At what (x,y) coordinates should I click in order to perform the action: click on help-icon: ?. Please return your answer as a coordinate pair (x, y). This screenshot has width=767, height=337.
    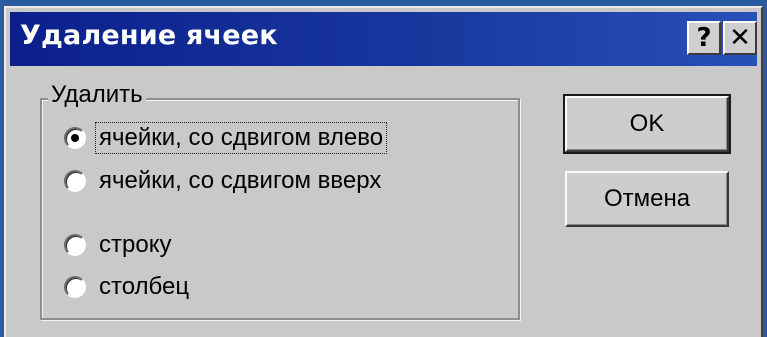
    Looking at the image, I should click on (704, 38).